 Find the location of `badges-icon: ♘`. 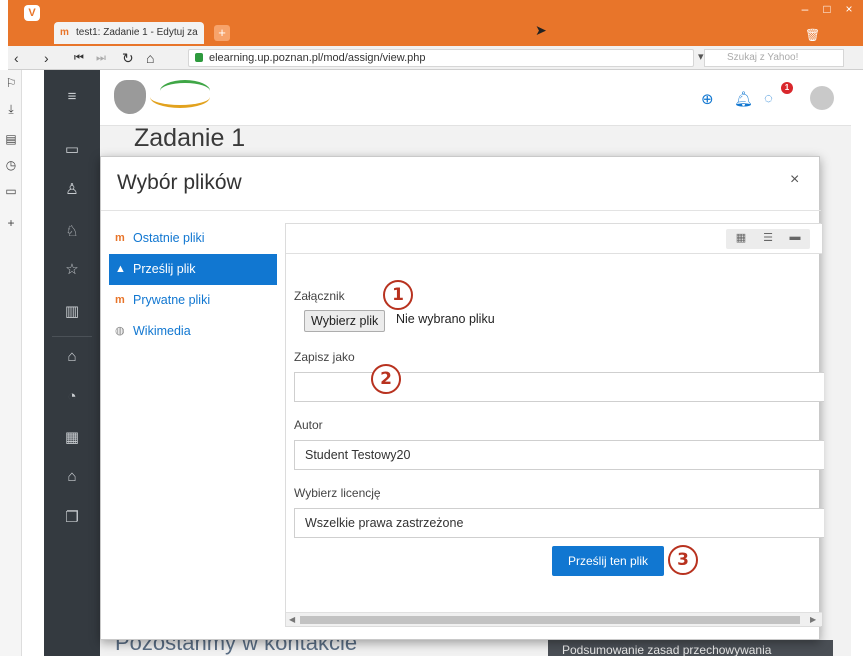

badges-icon: ♘ is located at coordinates (72, 231).